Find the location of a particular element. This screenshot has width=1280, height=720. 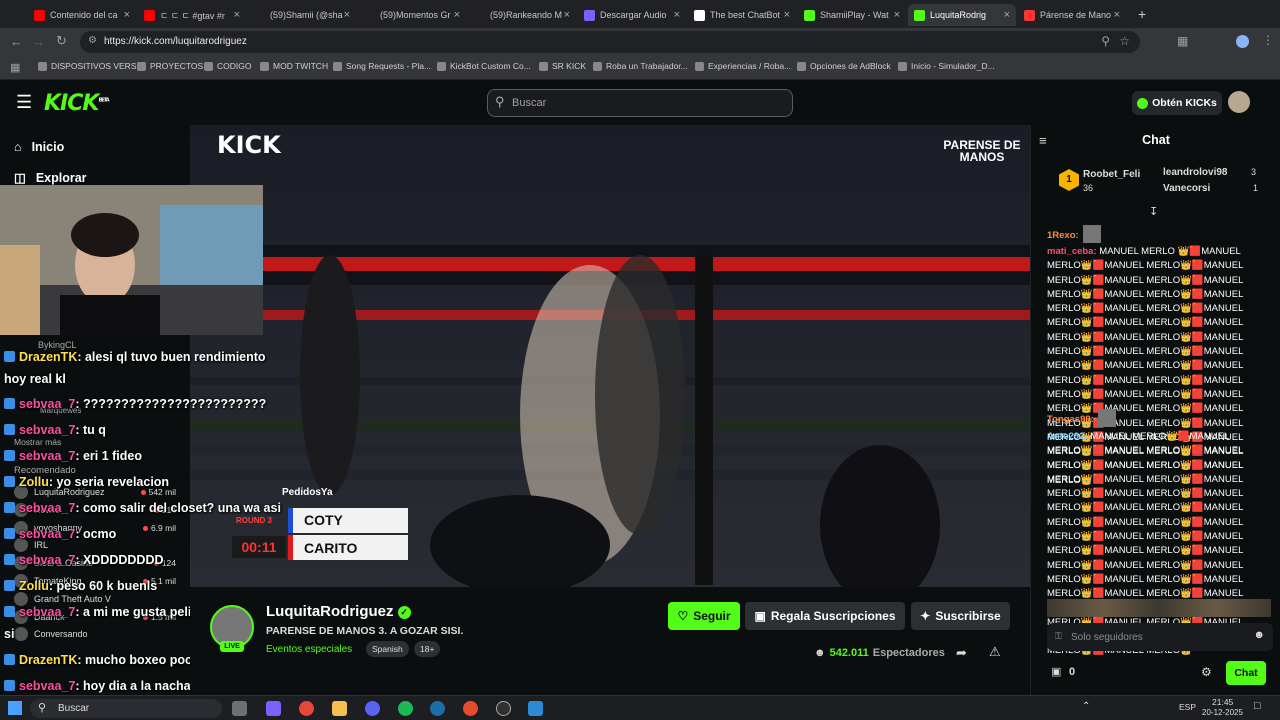

get-kicks-button: Obtén KICKs is located at coordinates (1177, 103).